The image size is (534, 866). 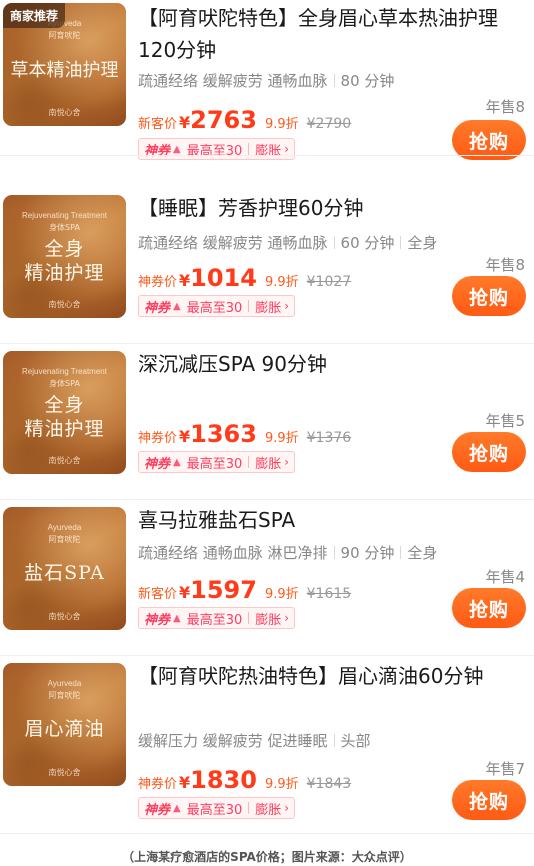 What do you see at coordinates (334, 364) in the screenshot?
I see `product-title: 深沉减压SPA 90分钟` at bounding box center [334, 364].